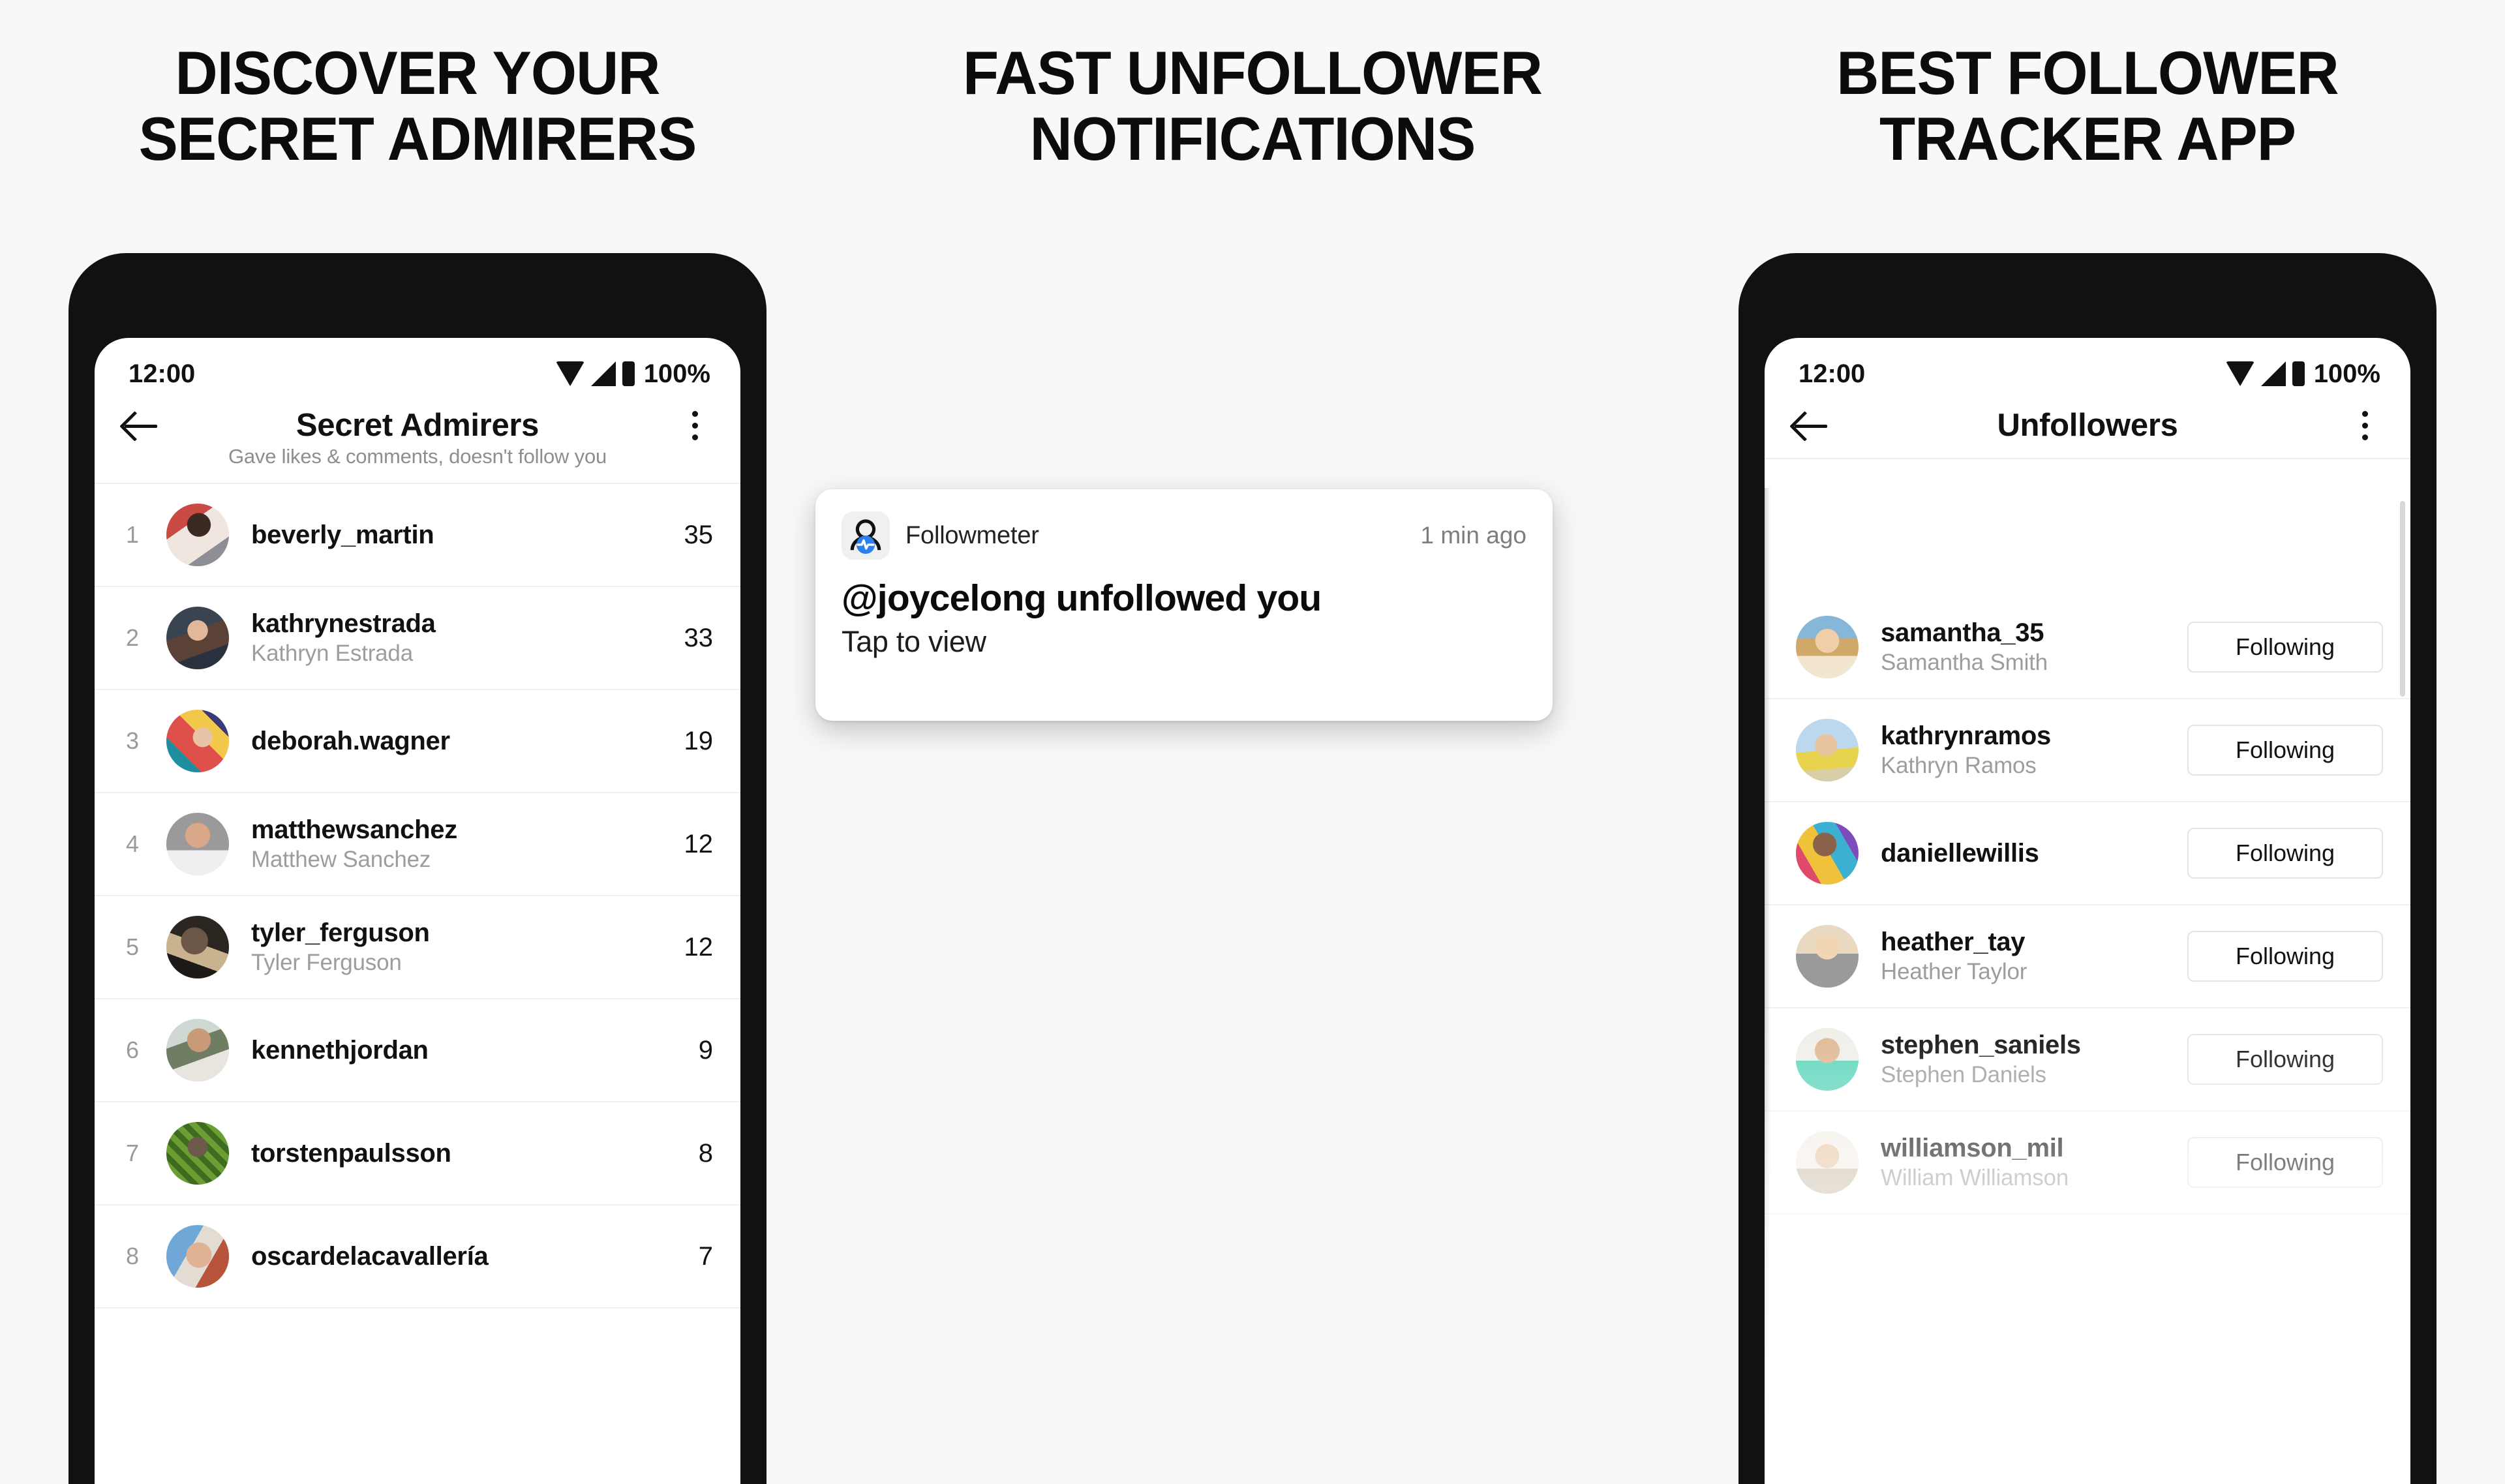  What do you see at coordinates (351, 740) in the screenshot?
I see `username: deborah.wagner` at bounding box center [351, 740].